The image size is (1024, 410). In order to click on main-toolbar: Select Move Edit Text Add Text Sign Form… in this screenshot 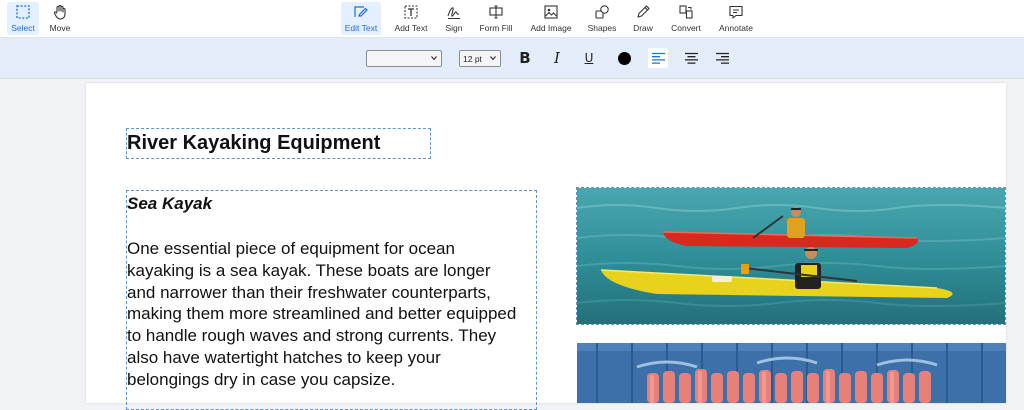, I will do `click(512, 19)`.